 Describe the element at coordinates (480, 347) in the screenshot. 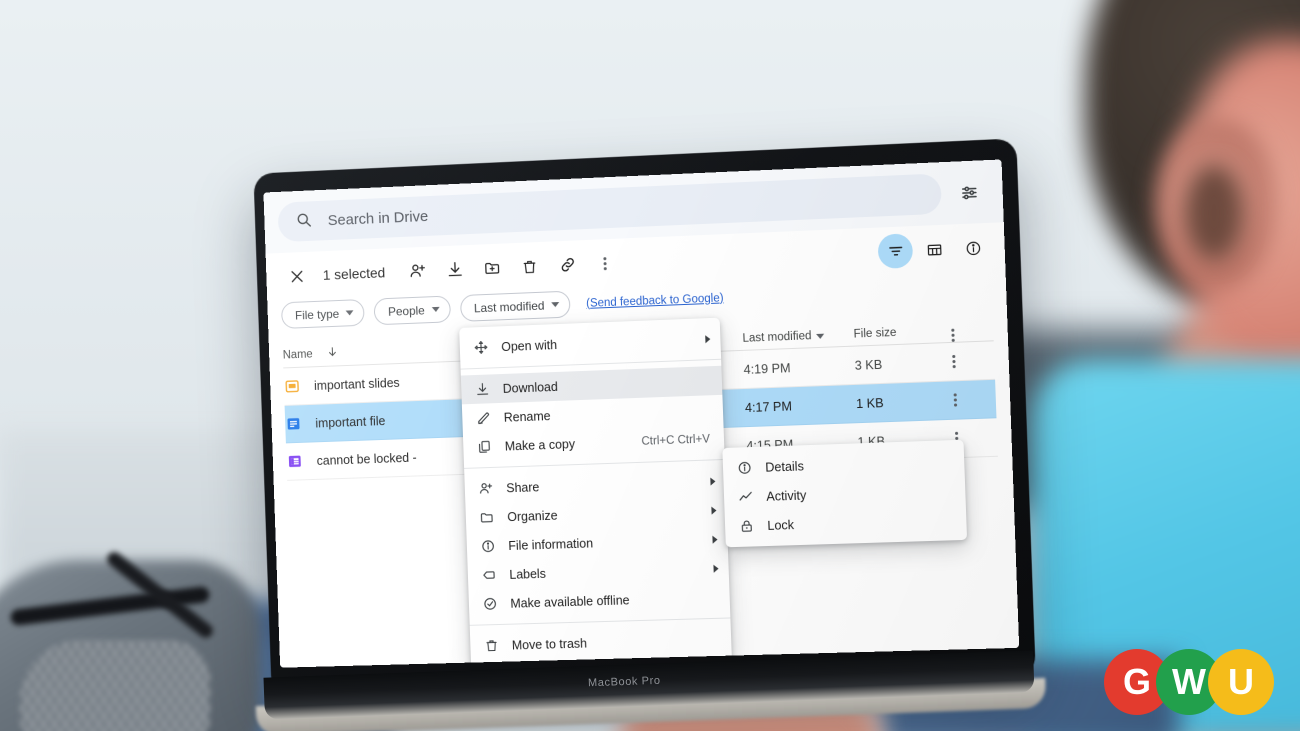

I see `open-with-icon` at that location.